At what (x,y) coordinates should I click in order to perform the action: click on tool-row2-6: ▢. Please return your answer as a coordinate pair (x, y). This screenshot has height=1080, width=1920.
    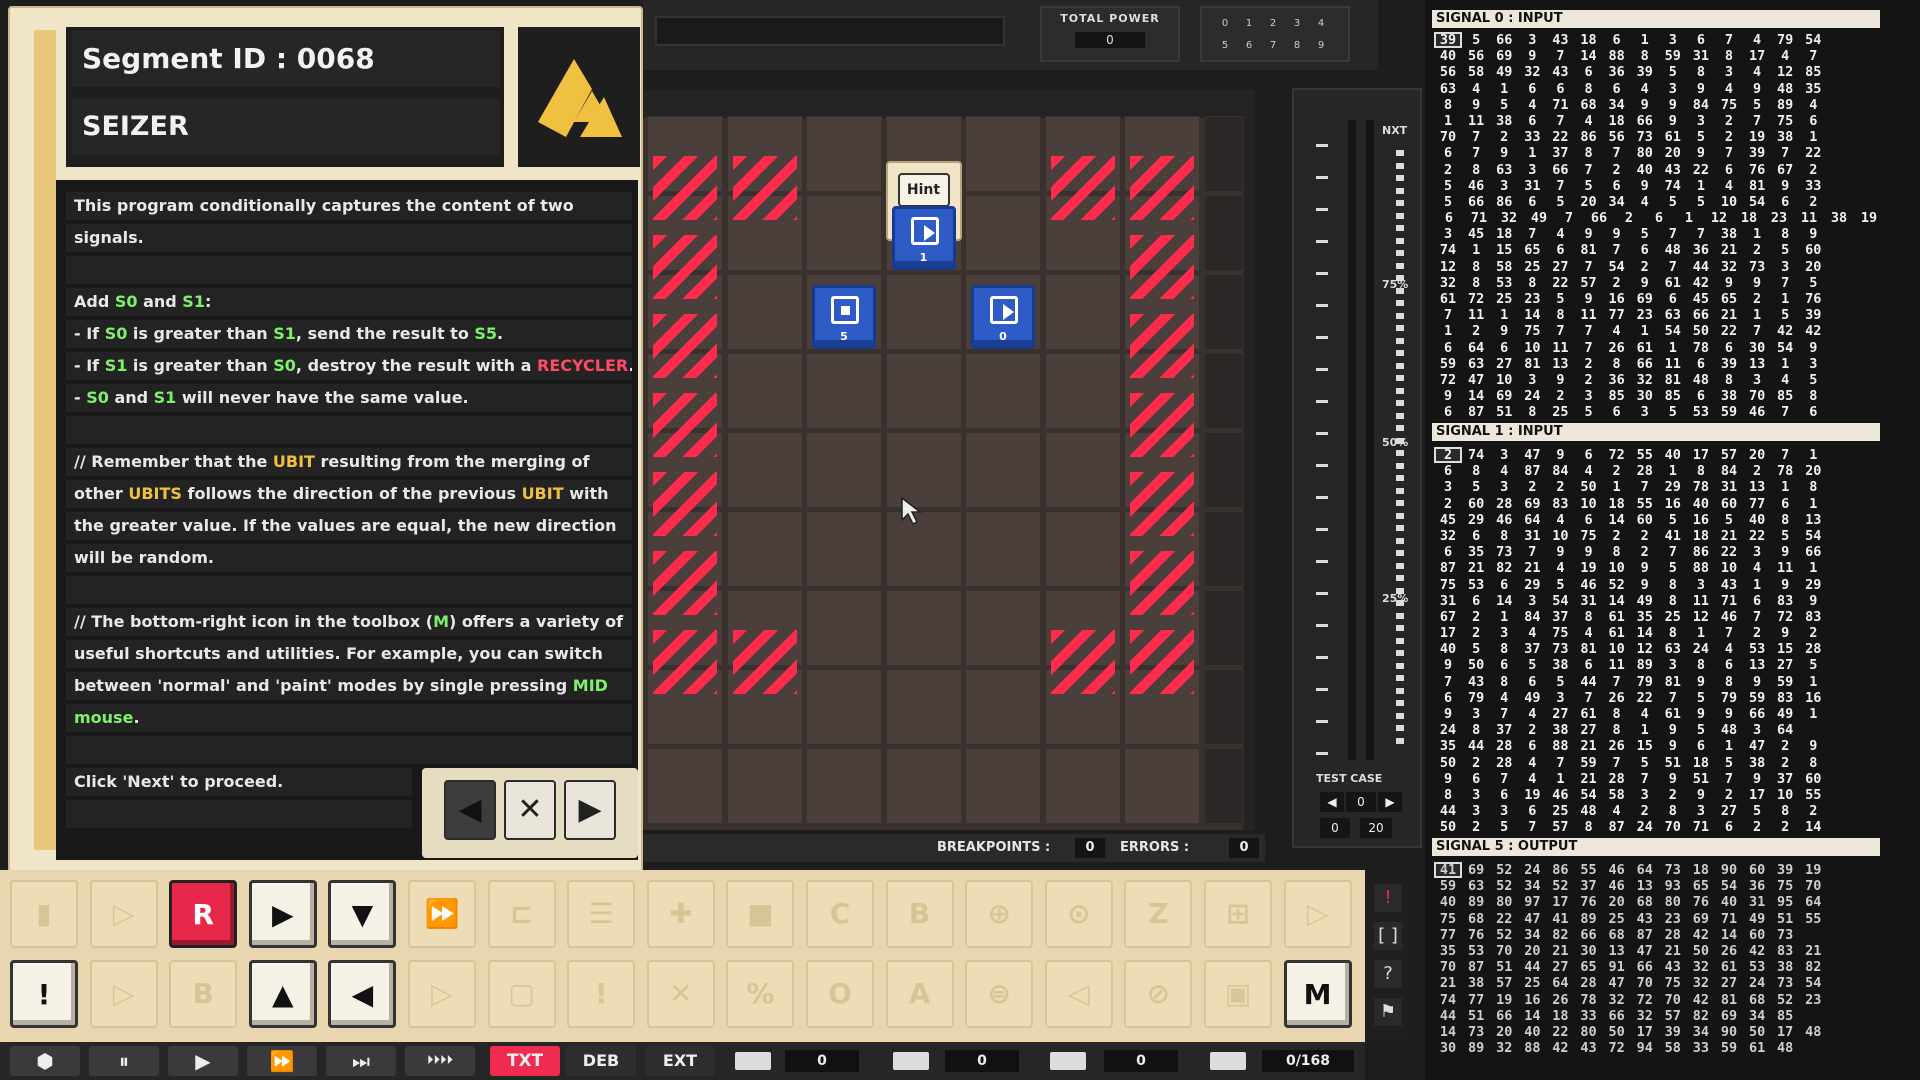
    Looking at the image, I should click on (521, 994).